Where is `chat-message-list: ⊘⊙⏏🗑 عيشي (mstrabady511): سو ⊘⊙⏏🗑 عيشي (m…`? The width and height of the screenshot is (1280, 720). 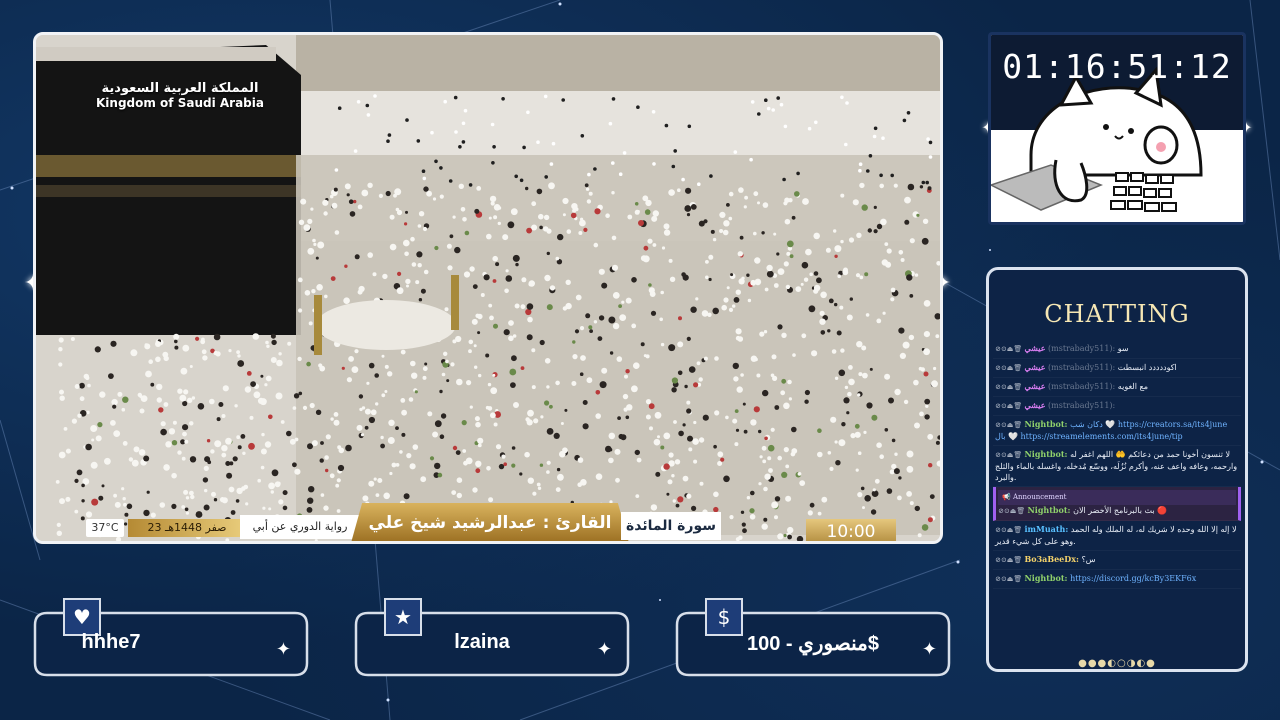 chat-message-list: ⊘⊙⏏🗑 عيشي (mstrabady511): سو ⊘⊙⏏🗑 عيشي (m… is located at coordinates (1117, 490).